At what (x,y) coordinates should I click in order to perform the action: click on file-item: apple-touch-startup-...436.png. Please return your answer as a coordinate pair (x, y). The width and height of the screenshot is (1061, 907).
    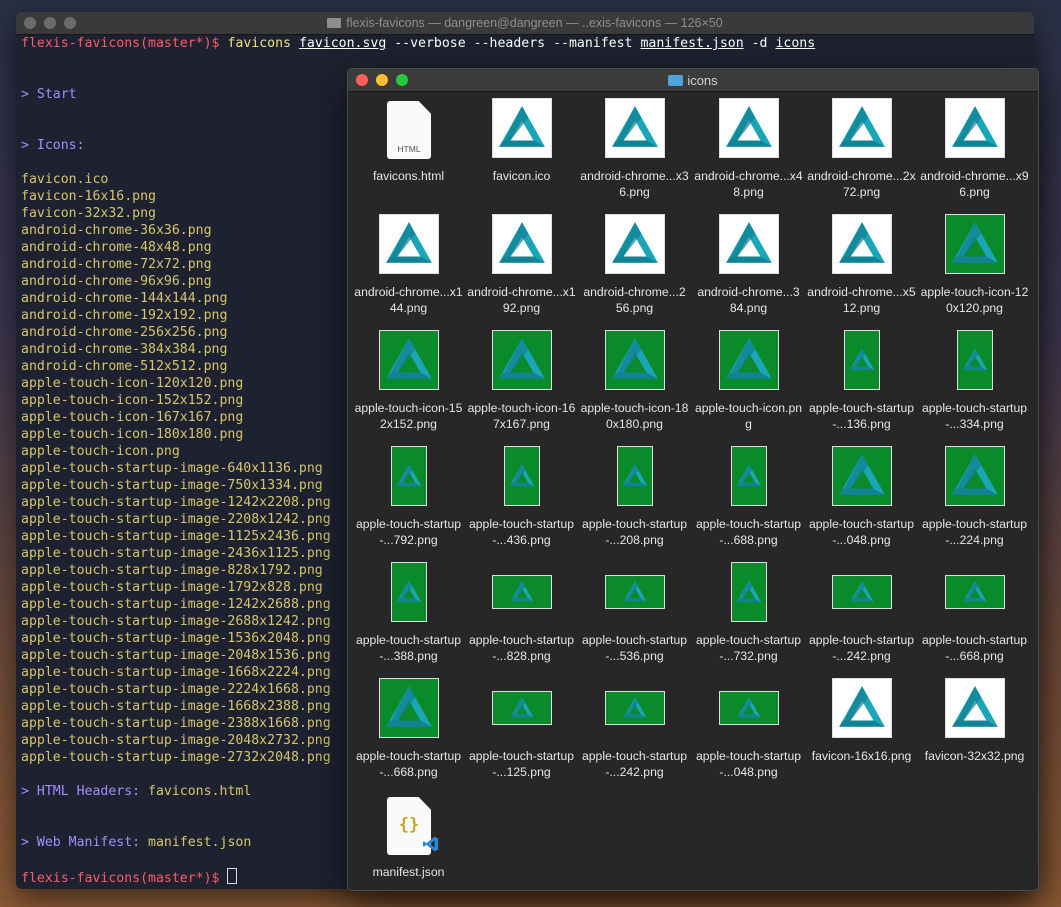
    Looking at the image, I should click on (521, 494).